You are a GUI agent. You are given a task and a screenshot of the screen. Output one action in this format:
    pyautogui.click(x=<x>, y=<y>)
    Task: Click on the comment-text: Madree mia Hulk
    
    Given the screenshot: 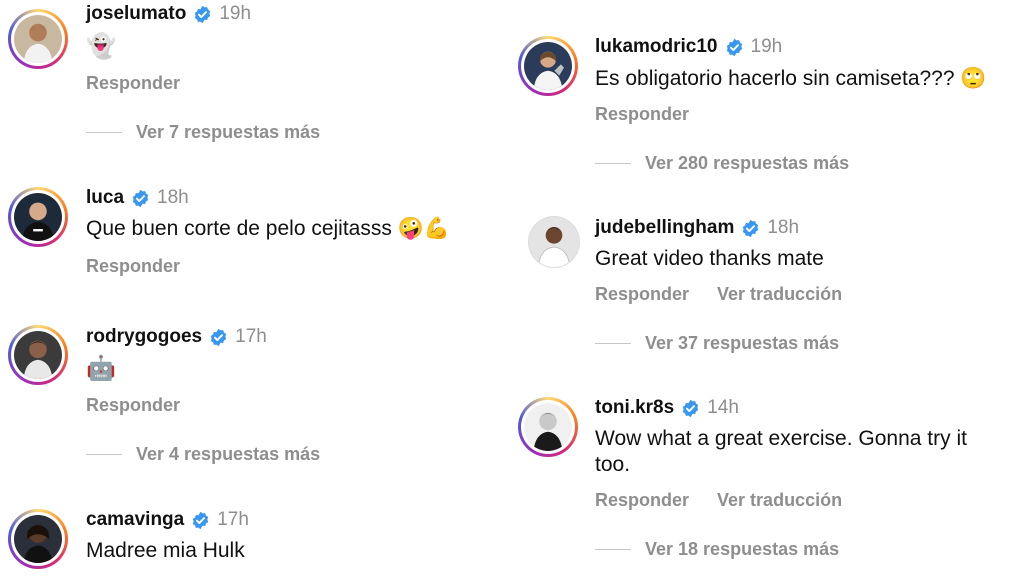 What is the action you would take?
    pyautogui.click(x=165, y=550)
    